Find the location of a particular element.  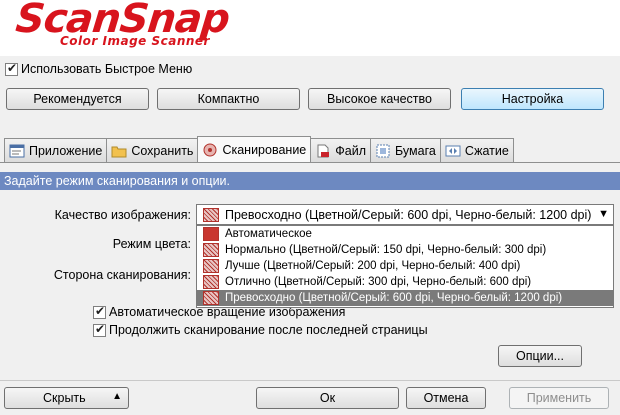

quick-menu-checkbox is located at coordinates (11, 68).